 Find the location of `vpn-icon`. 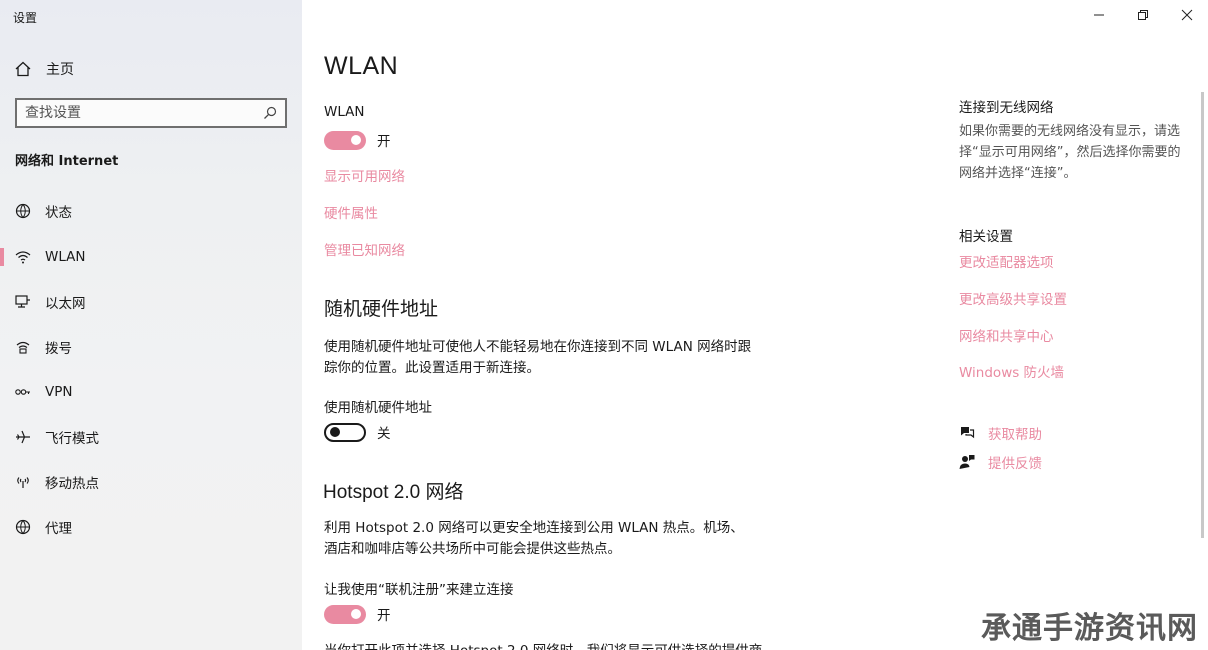

vpn-icon is located at coordinates (23, 392).